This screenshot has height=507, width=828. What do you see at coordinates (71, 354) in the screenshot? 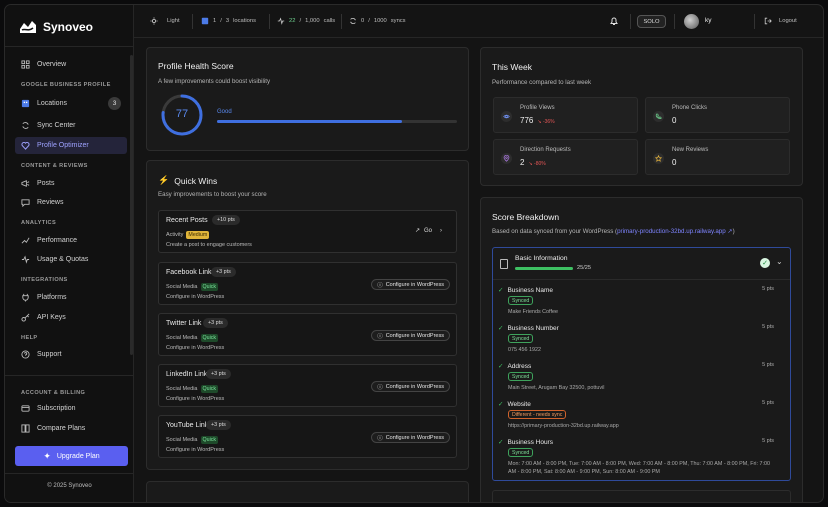
I see `sidebar-item-support: Support` at bounding box center [71, 354].